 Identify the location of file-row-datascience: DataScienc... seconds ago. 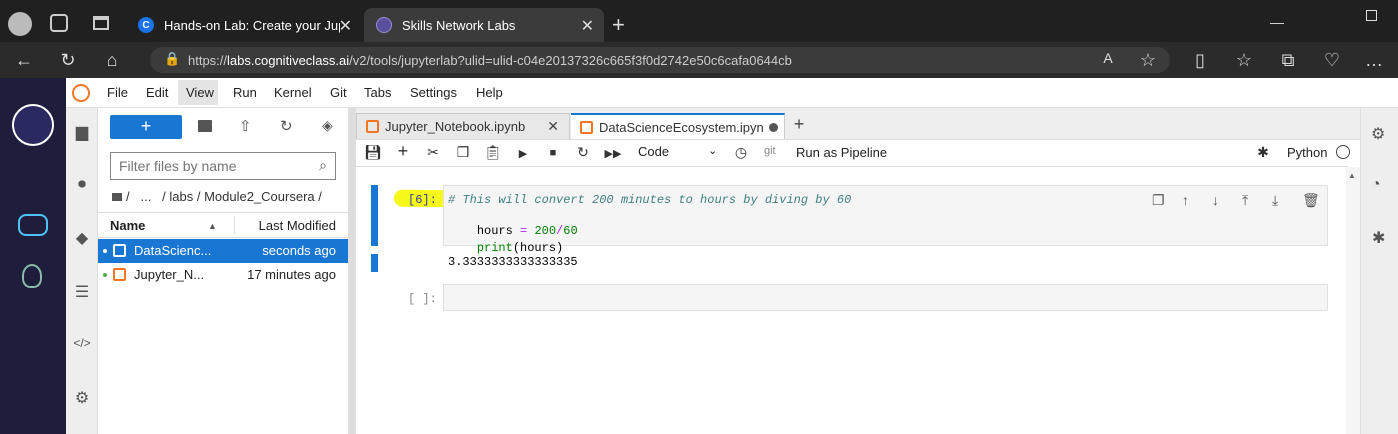
(223, 251).